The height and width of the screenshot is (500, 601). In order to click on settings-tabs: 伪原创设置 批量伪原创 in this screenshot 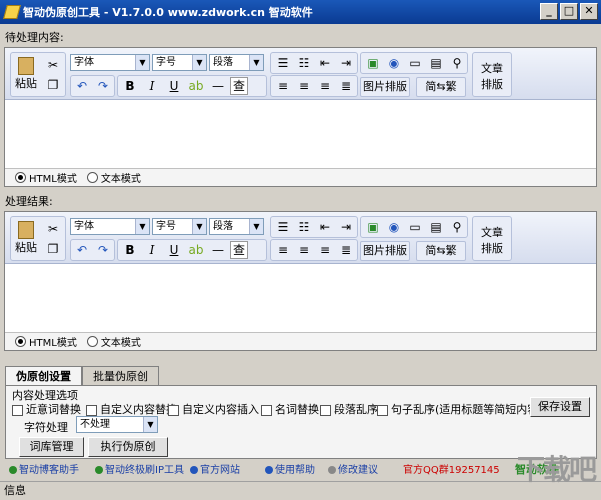, I will do `click(82, 376)`.